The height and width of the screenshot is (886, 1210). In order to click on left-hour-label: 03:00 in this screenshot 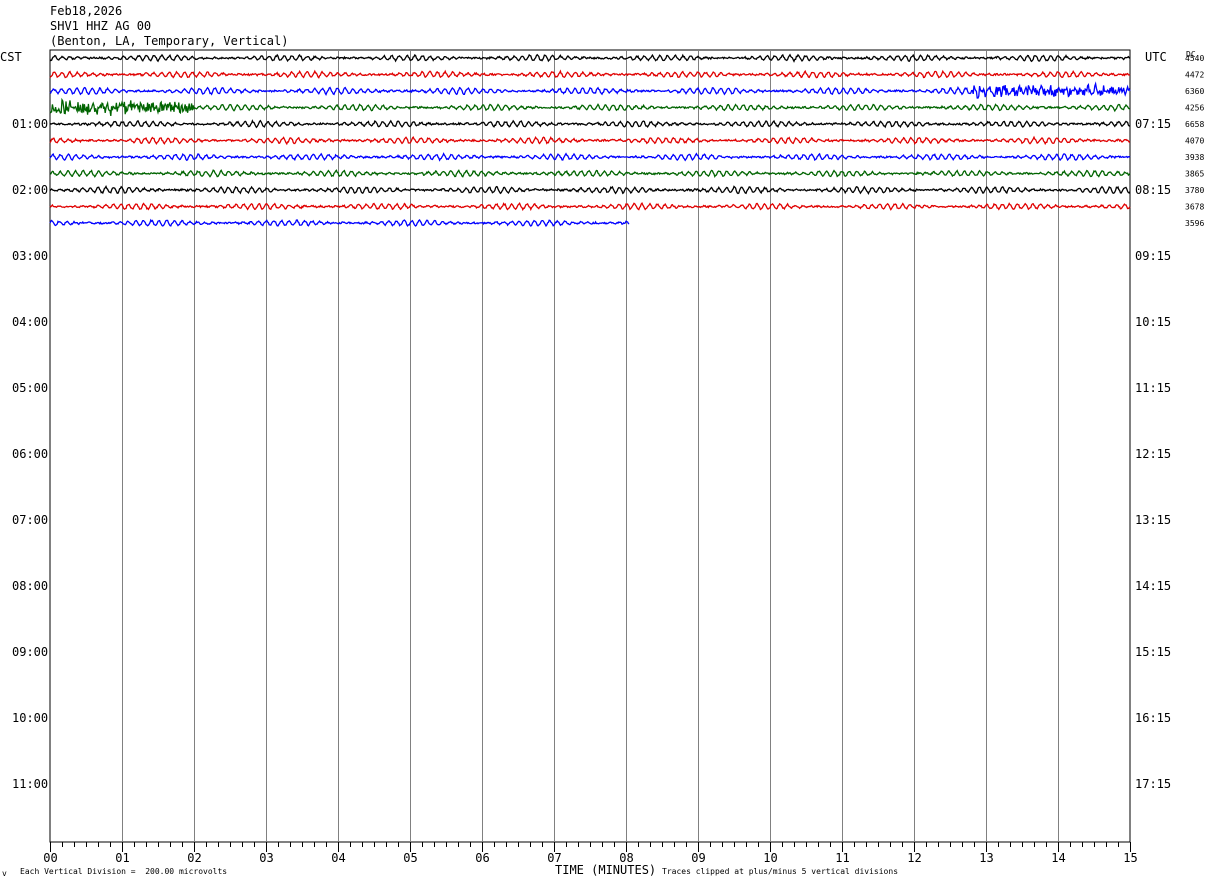, I will do `click(30, 256)`.